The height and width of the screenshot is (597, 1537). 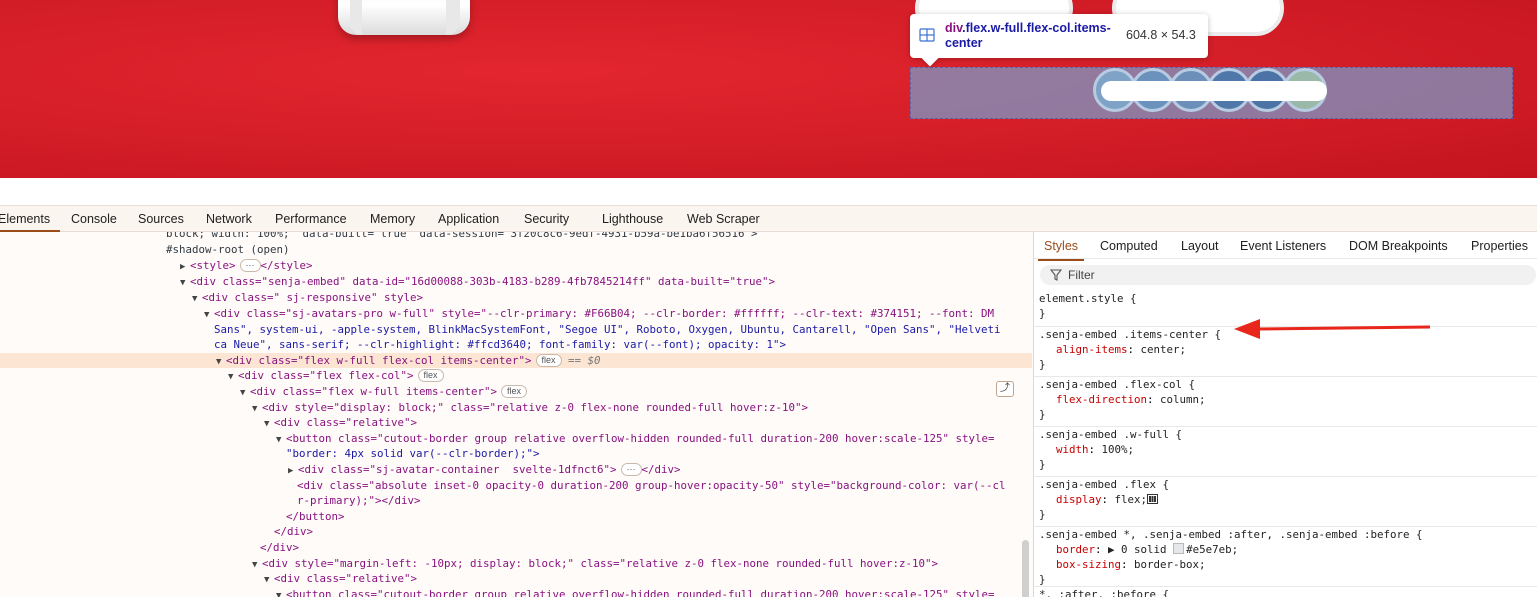 I want to click on tab-performance: Performance, so click(x=311, y=219).